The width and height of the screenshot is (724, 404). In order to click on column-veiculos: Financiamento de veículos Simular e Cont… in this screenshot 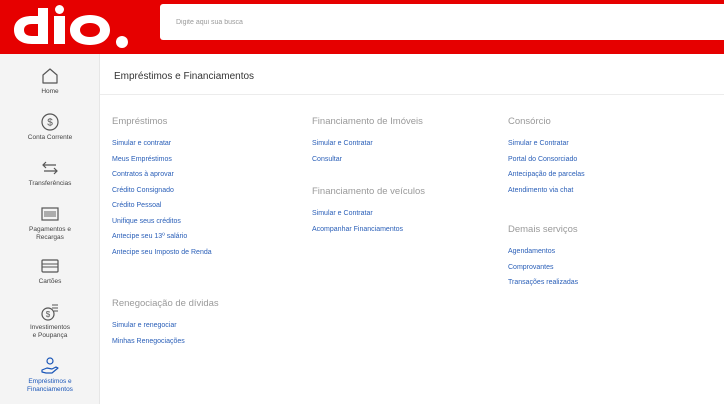, I will do `click(368, 211)`.